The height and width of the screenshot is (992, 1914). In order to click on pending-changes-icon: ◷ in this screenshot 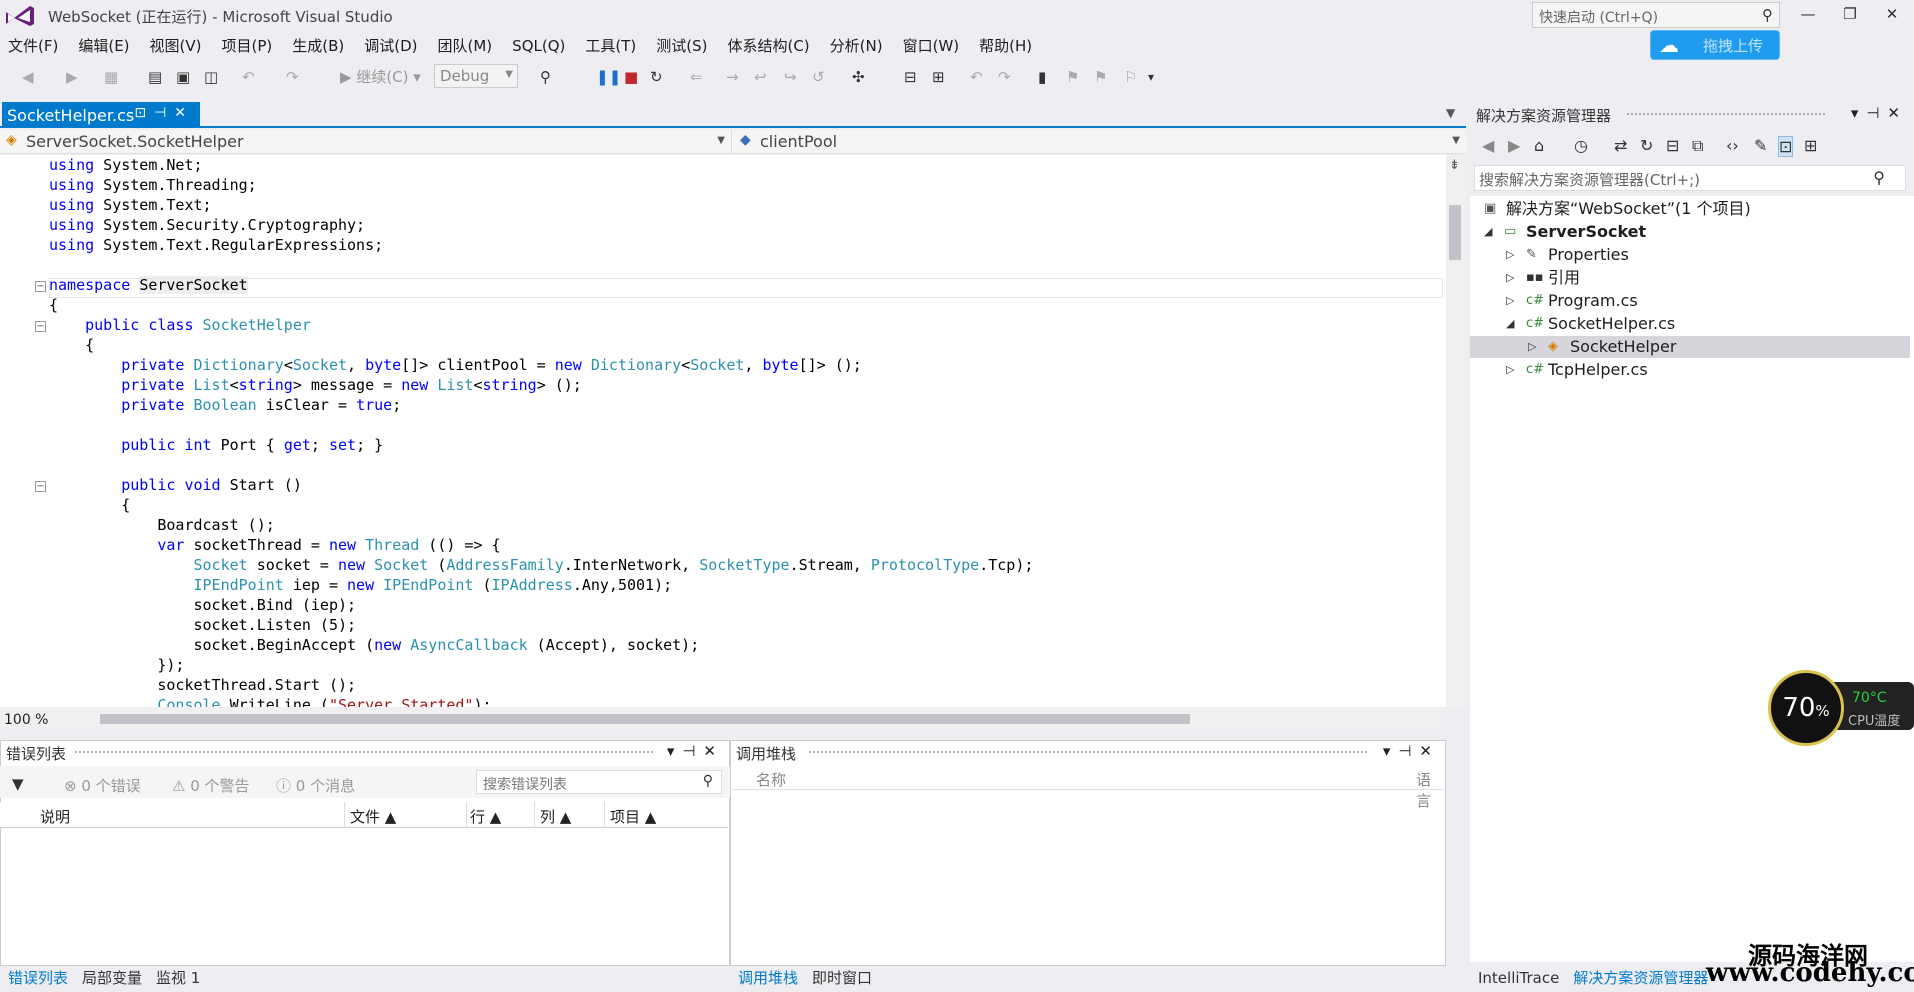, I will do `click(1581, 145)`.